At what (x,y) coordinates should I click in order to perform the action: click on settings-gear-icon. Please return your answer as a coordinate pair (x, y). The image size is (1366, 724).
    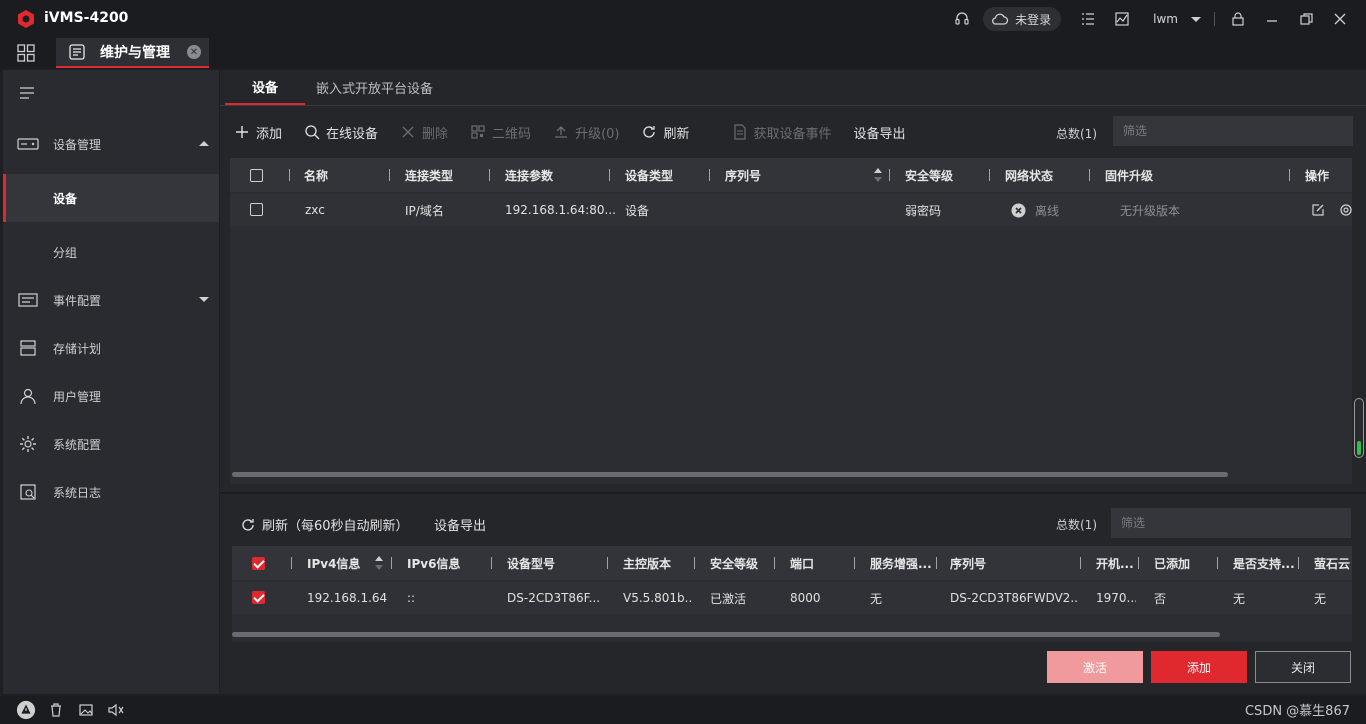
    Looking at the image, I should click on (1345, 210).